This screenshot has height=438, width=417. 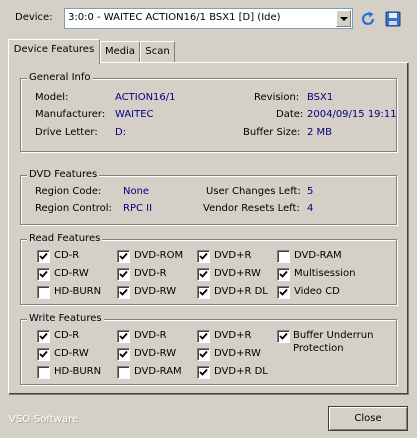 I want to click on write-features-title: Write Features, so click(x=65, y=318).